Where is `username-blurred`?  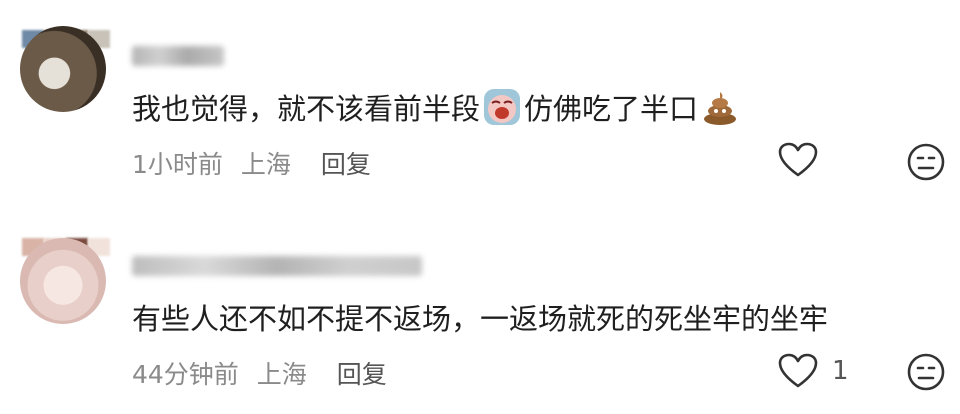
username-blurred is located at coordinates (277, 266).